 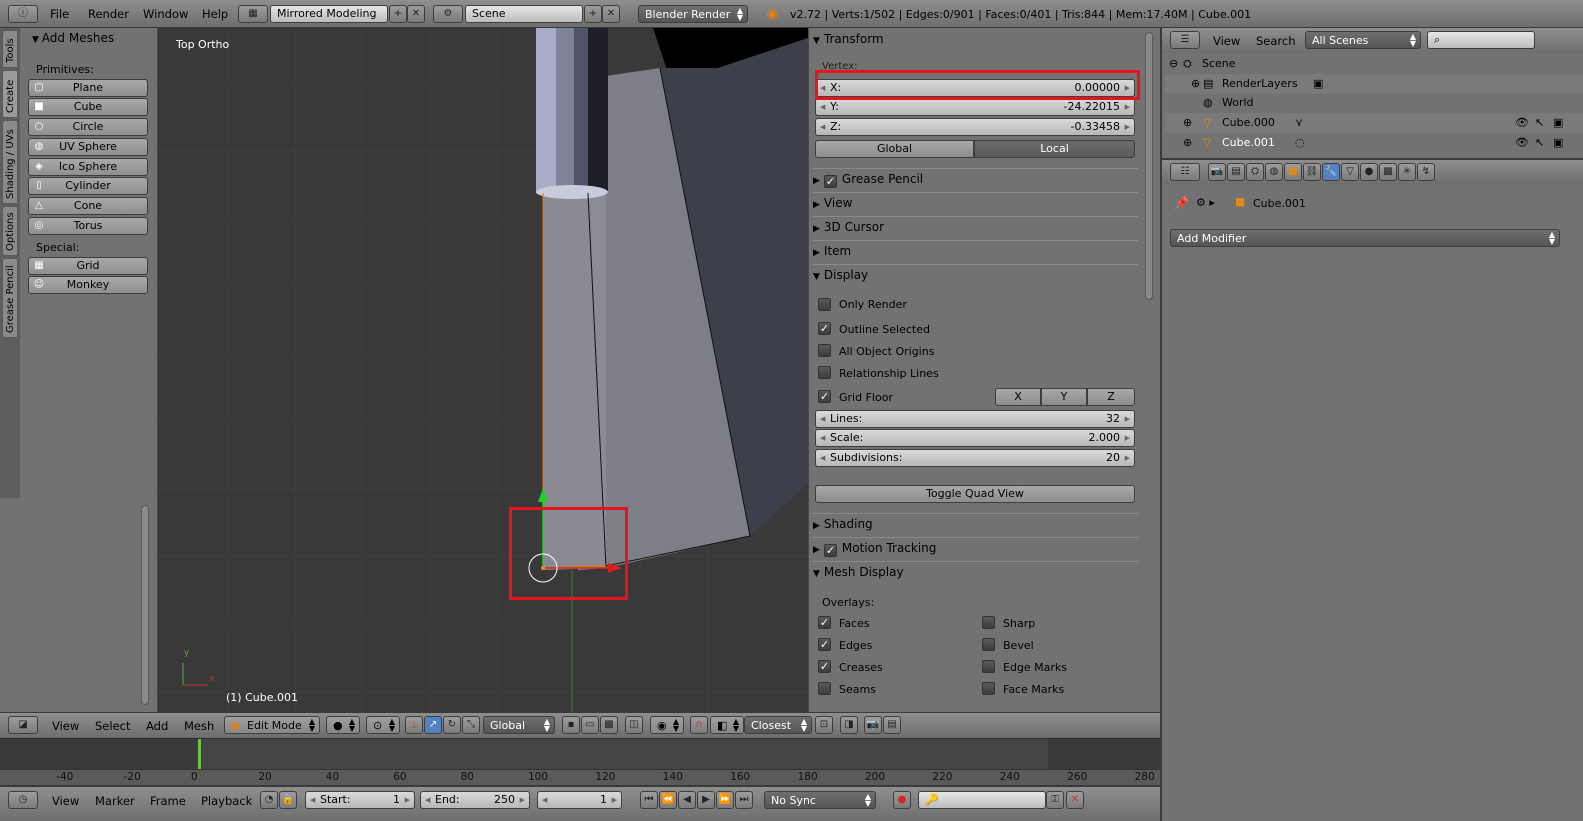 What do you see at coordinates (687, 800) in the screenshot?
I see `play-reverse-icon: ◀` at bounding box center [687, 800].